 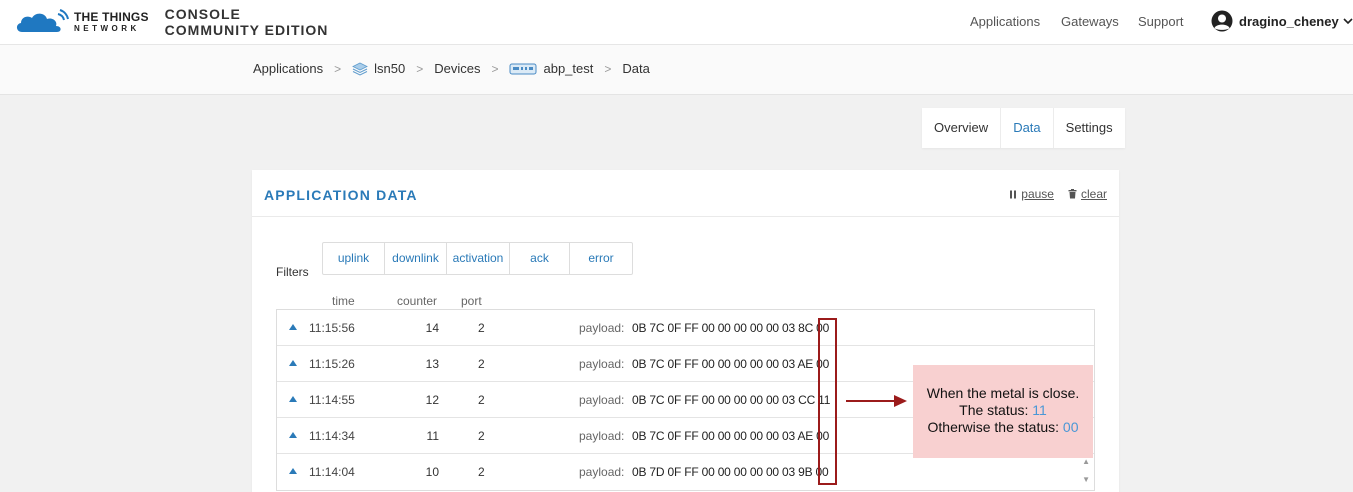 What do you see at coordinates (354, 258) in the screenshot?
I see `filter-uplink: uplink` at bounding box center [354, 258].